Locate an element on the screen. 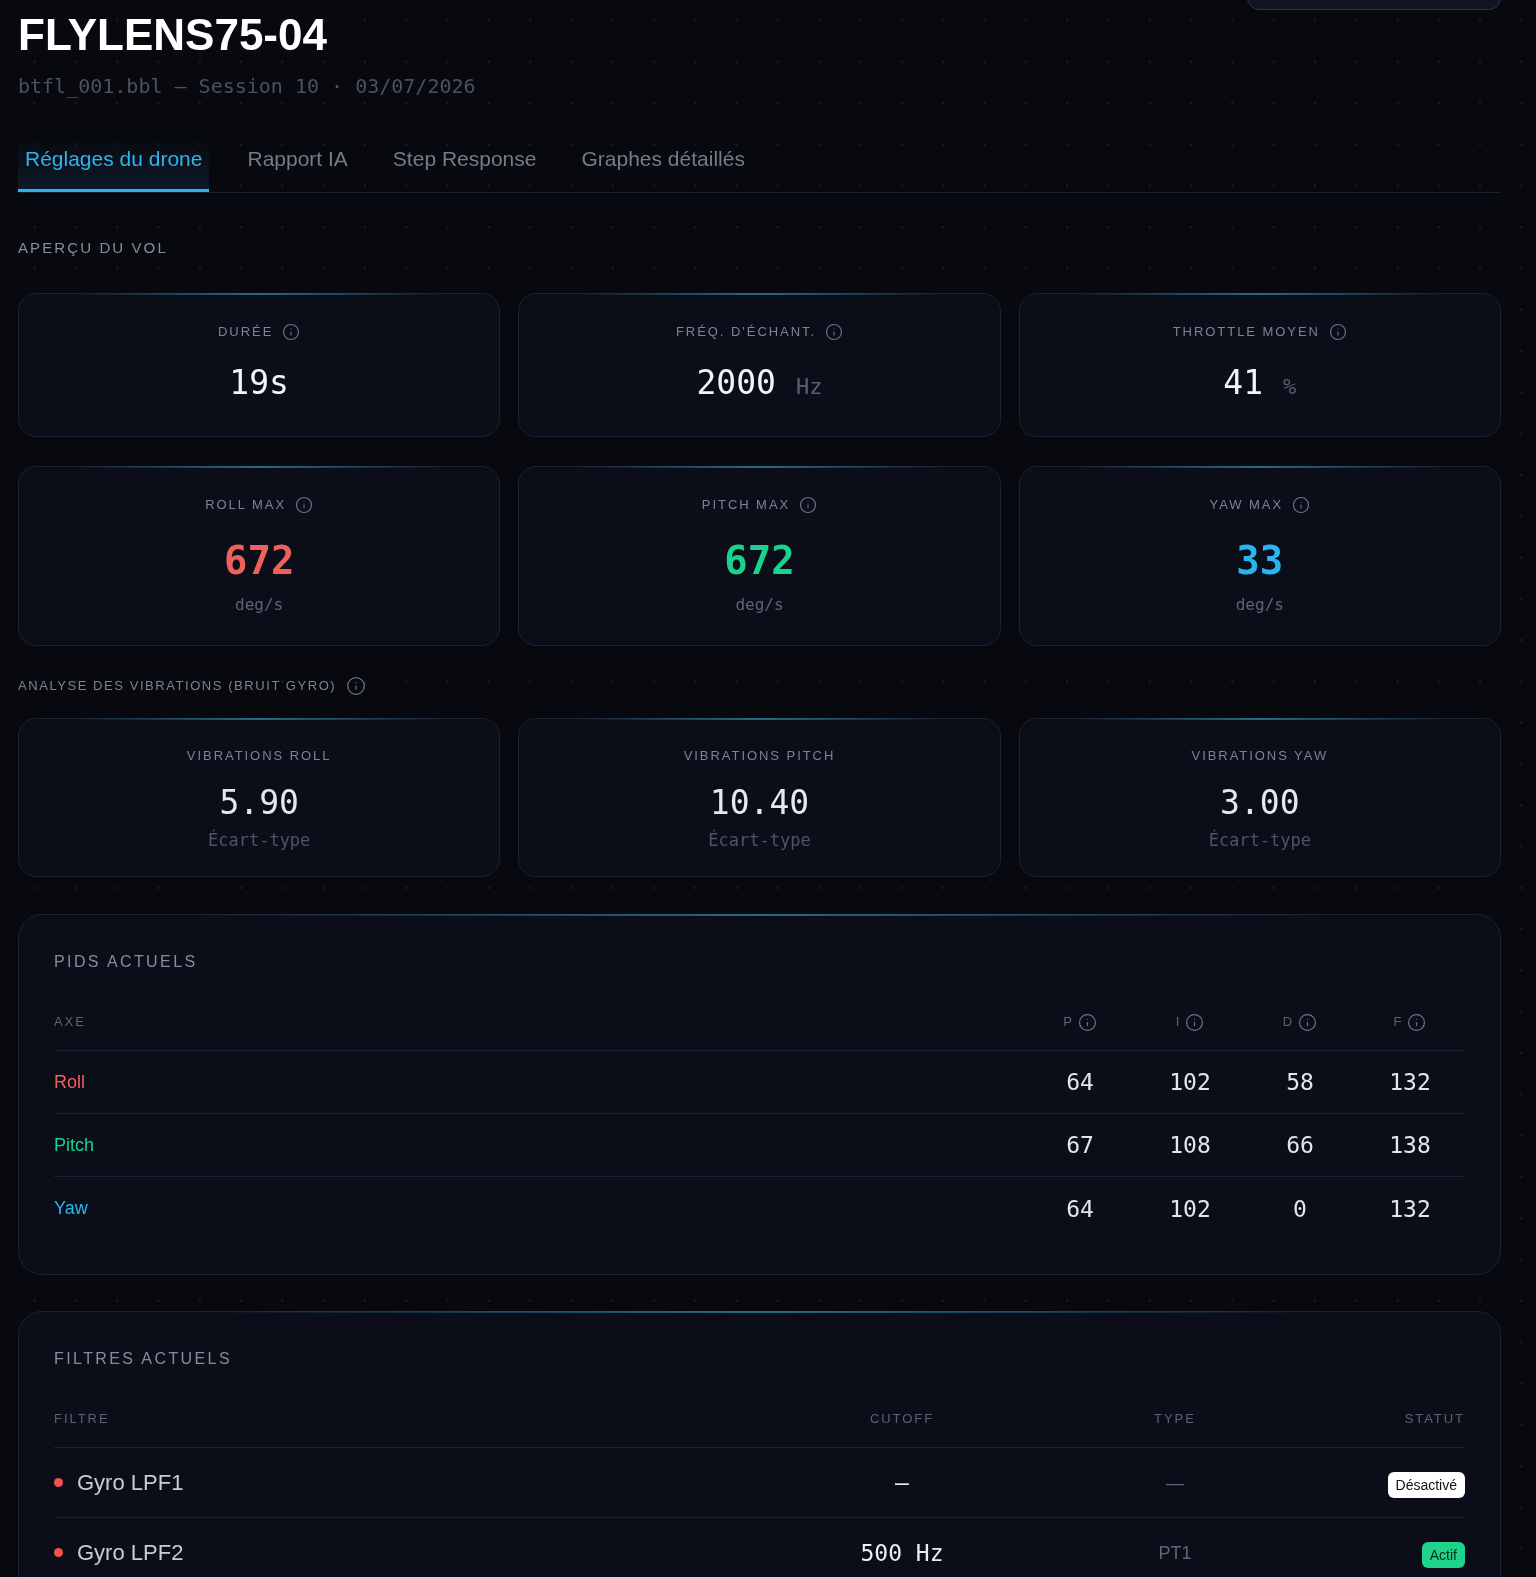  table-cell-text: 0 is located at coordinates (1300, 1208).